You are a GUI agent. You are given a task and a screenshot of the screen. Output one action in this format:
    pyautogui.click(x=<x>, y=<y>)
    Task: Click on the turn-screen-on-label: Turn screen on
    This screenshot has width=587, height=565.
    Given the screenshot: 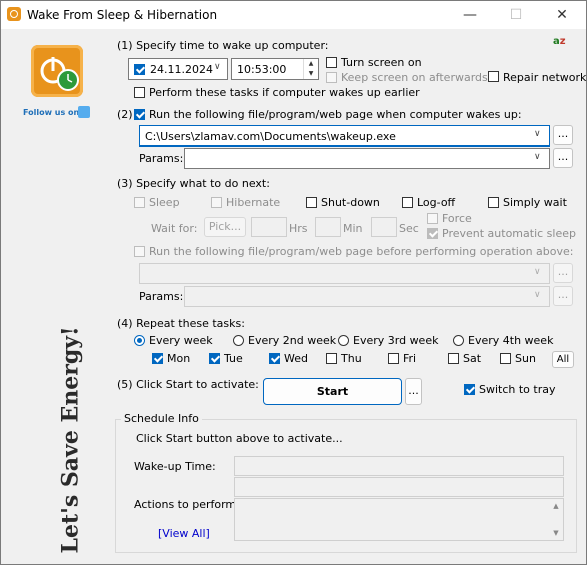 What is the action you would take?
    pyautogui.click(x=381, y=62)
    